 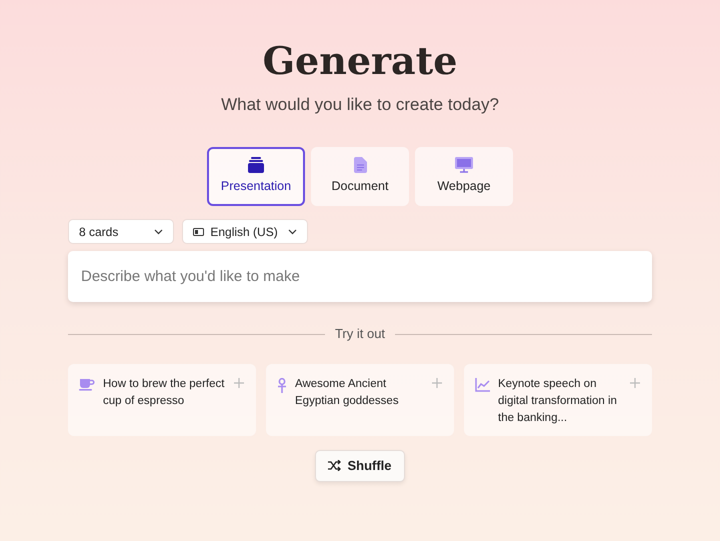 What do you see at coordinates (464, 165) in the screenshot?
I see `monitor-icon` at bounding box center [464, 165].